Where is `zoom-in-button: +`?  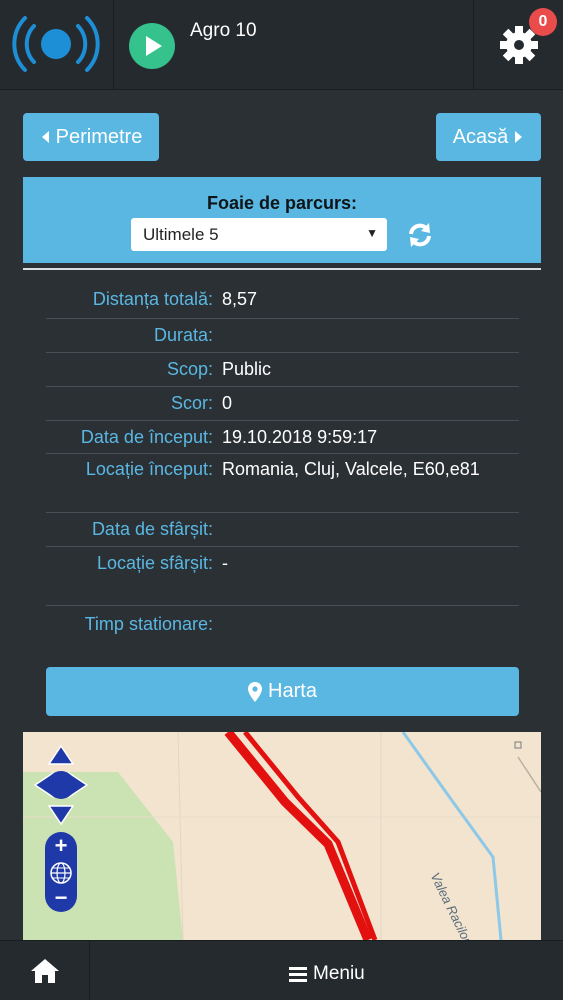
zoom-in-button: + is located at coordinates (61, 846).